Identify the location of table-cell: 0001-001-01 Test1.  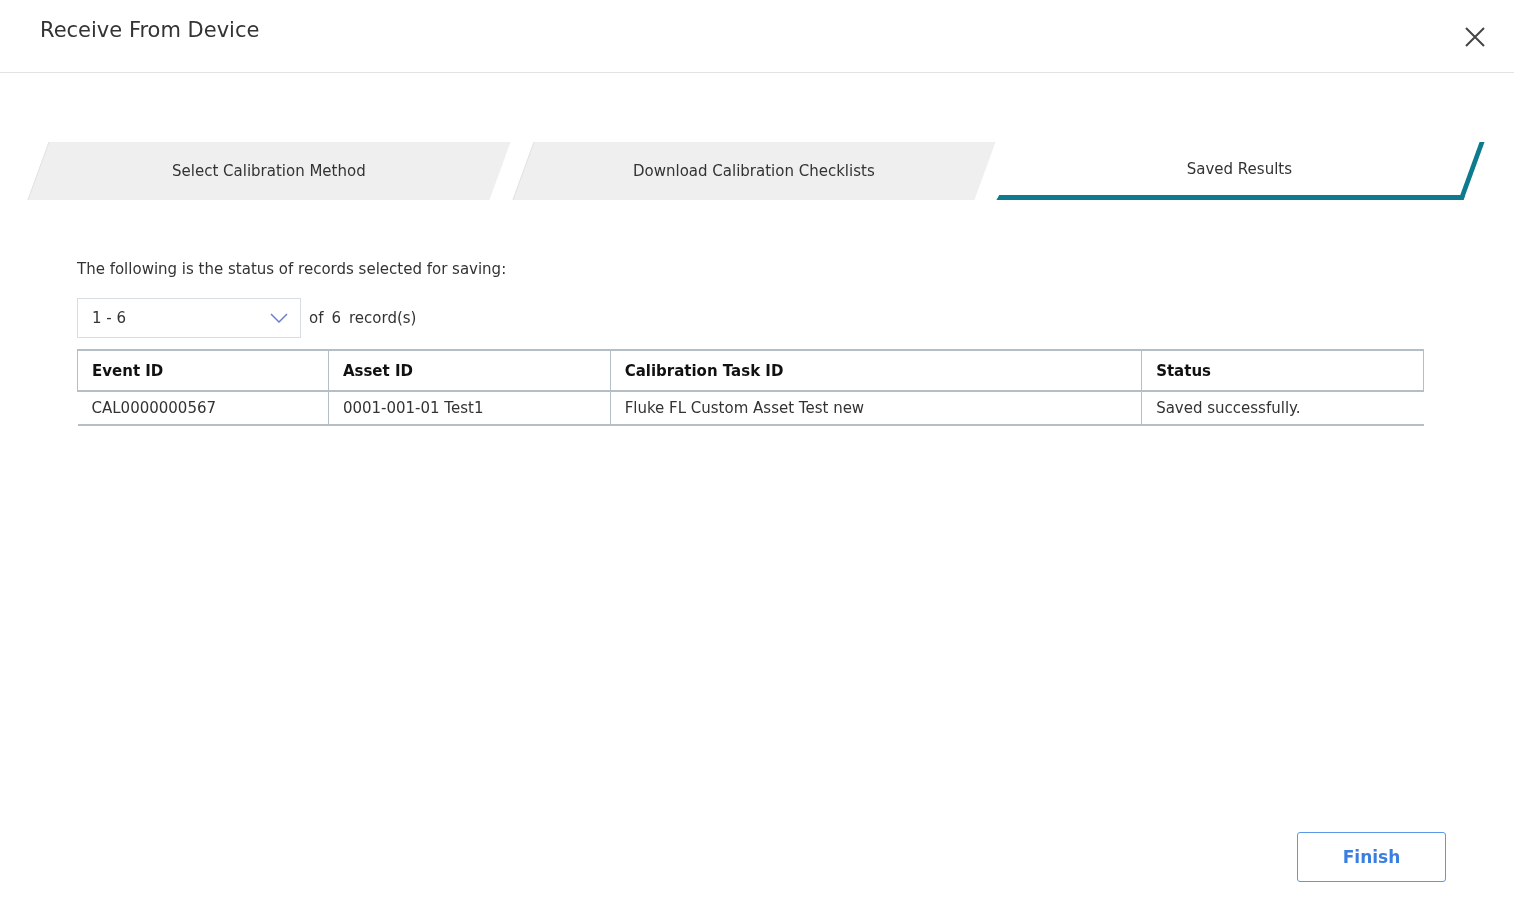
(469, 408).